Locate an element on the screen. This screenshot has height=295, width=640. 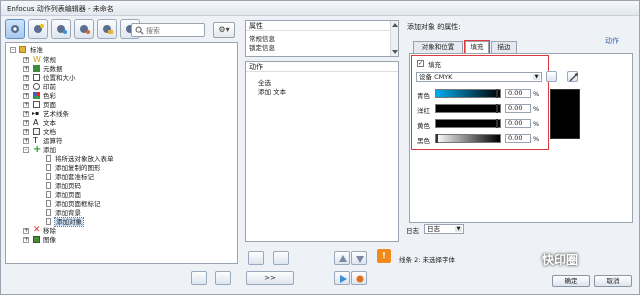
actions-list: 动作 全选 添加 文本 is located at coordinates (322, 151).